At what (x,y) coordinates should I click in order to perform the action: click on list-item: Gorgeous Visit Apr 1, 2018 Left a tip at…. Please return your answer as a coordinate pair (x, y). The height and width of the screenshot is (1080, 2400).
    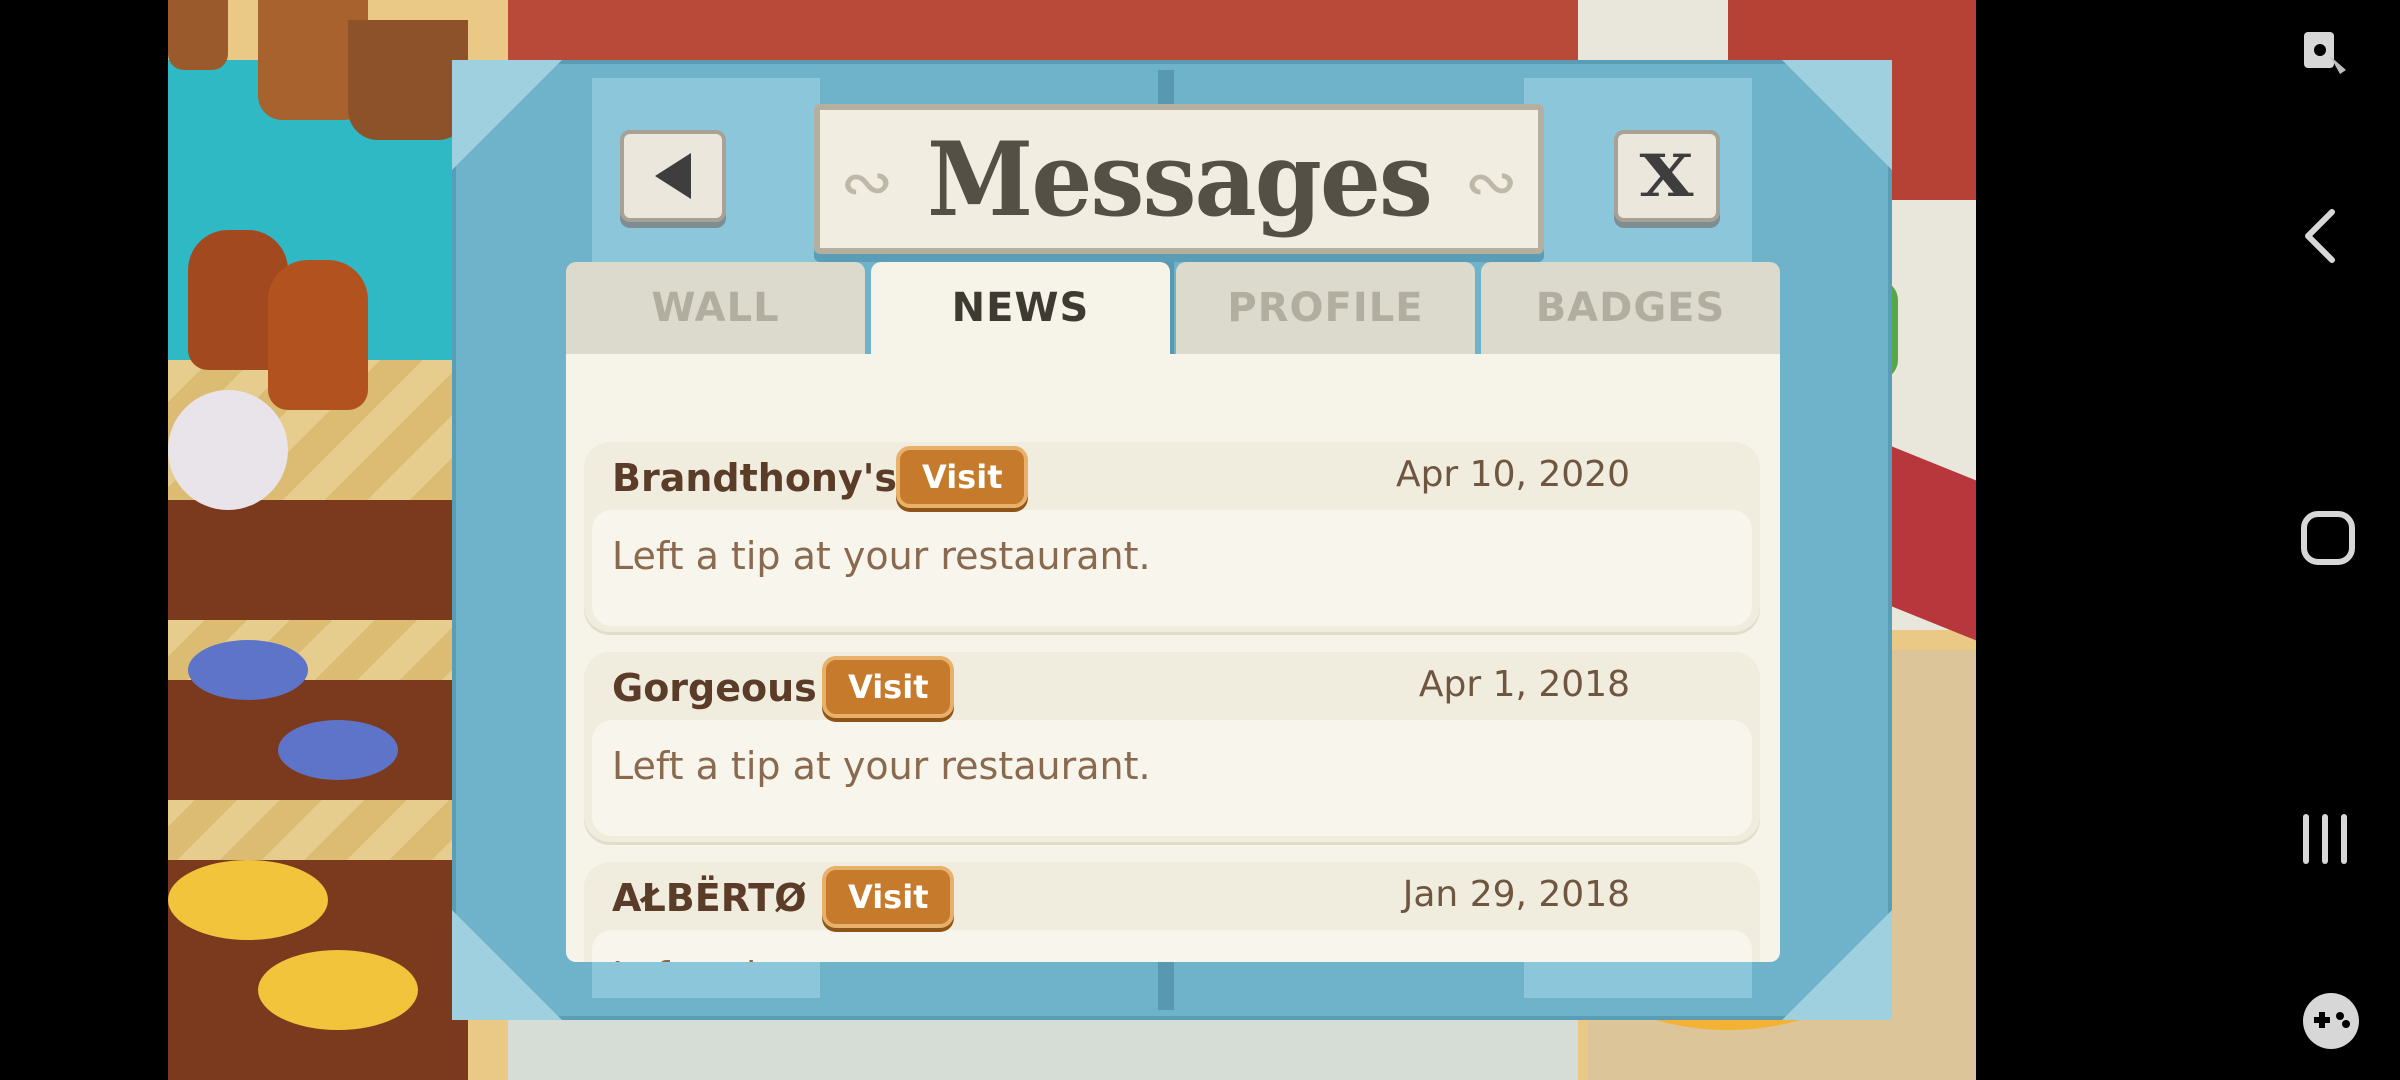
    Looking at the image, I should click on (1172, 747).